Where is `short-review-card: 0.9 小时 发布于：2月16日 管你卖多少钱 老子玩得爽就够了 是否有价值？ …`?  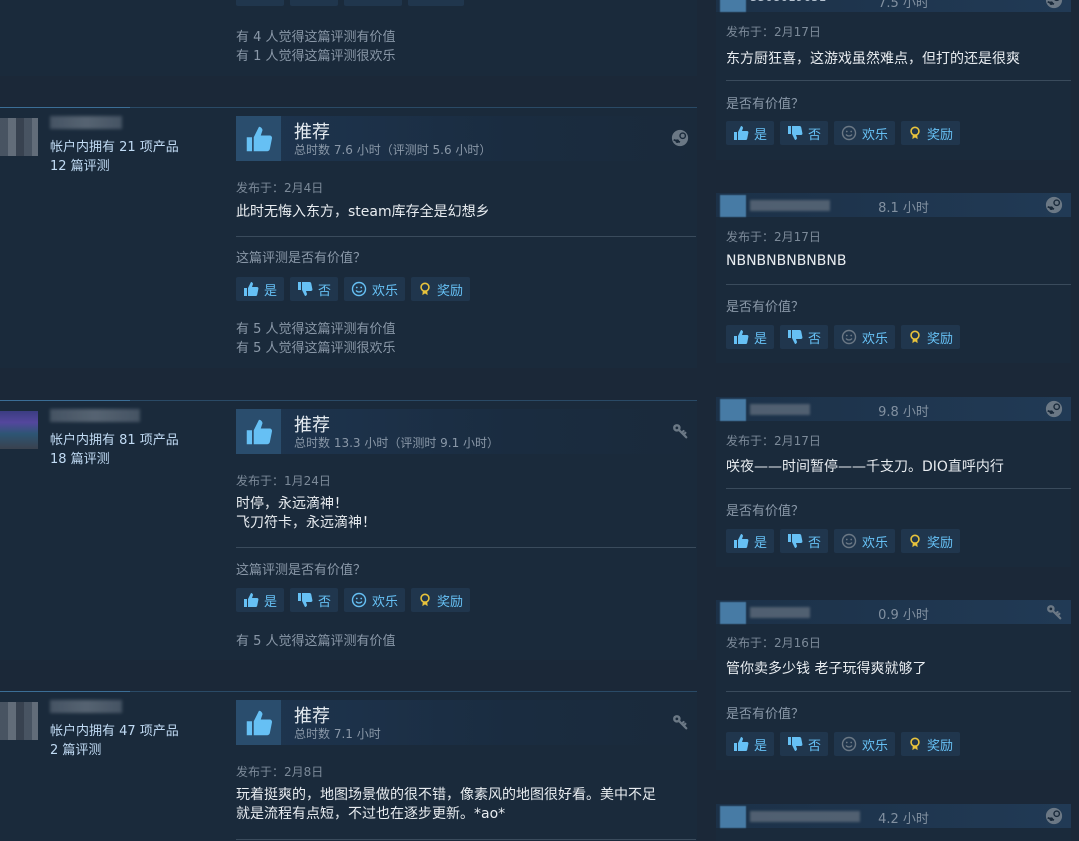
short-review-card: 0.9 小时 发布于：2月16日 管你卖多少钱 老子玩得爽就够了 是否有价值？ … is located at coordinates (893, 685).